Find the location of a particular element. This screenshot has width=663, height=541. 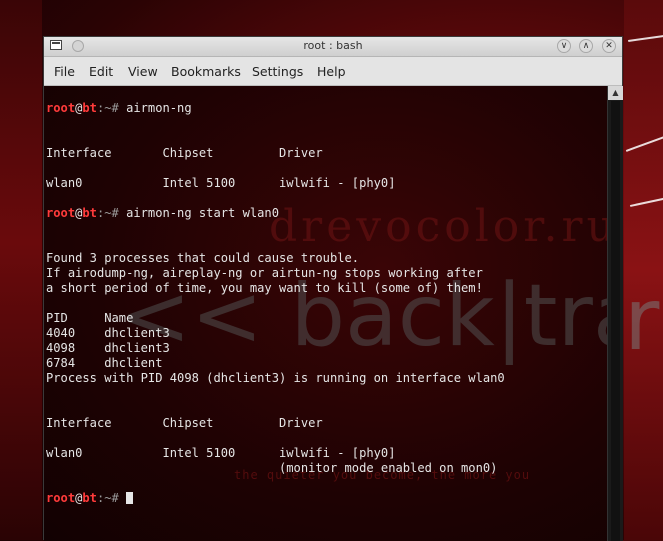

output-line: 6784 dhclient is located at coordinates (104, 363).